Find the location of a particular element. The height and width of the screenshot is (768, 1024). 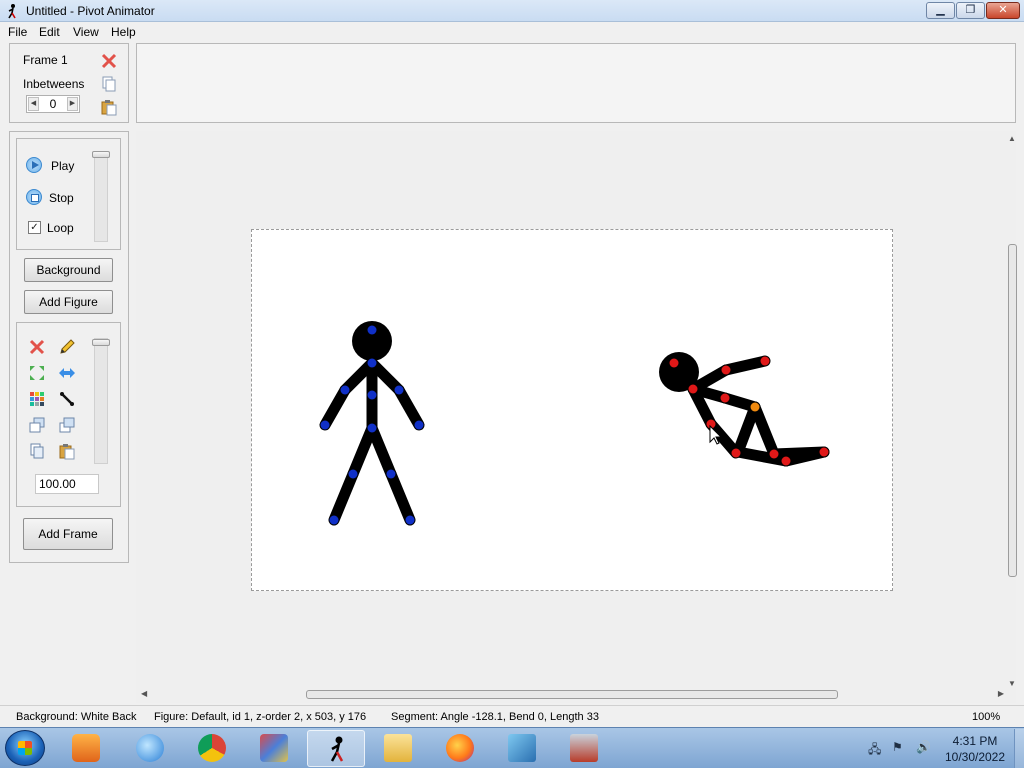

stepper-decrease-button: ◀ is located at coordinates (33, 104).